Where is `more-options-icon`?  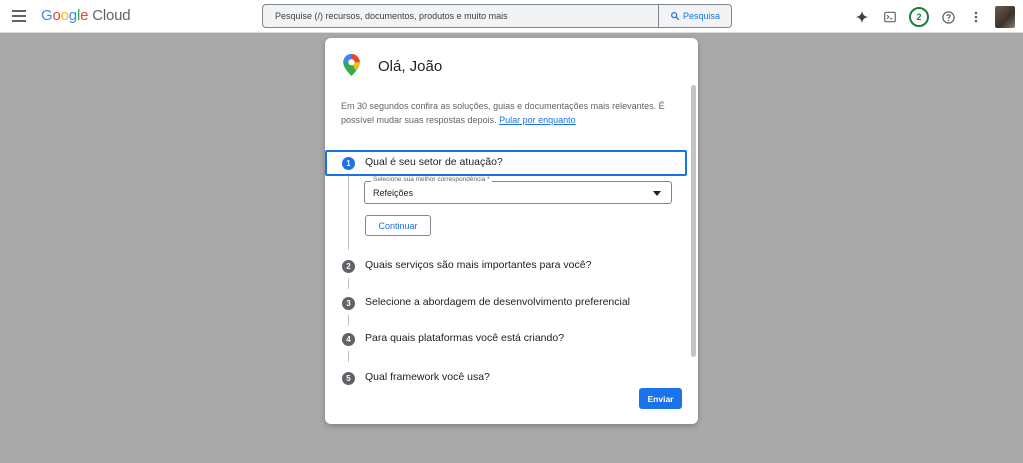
more-options-icon is located at coordinates (976, 17).